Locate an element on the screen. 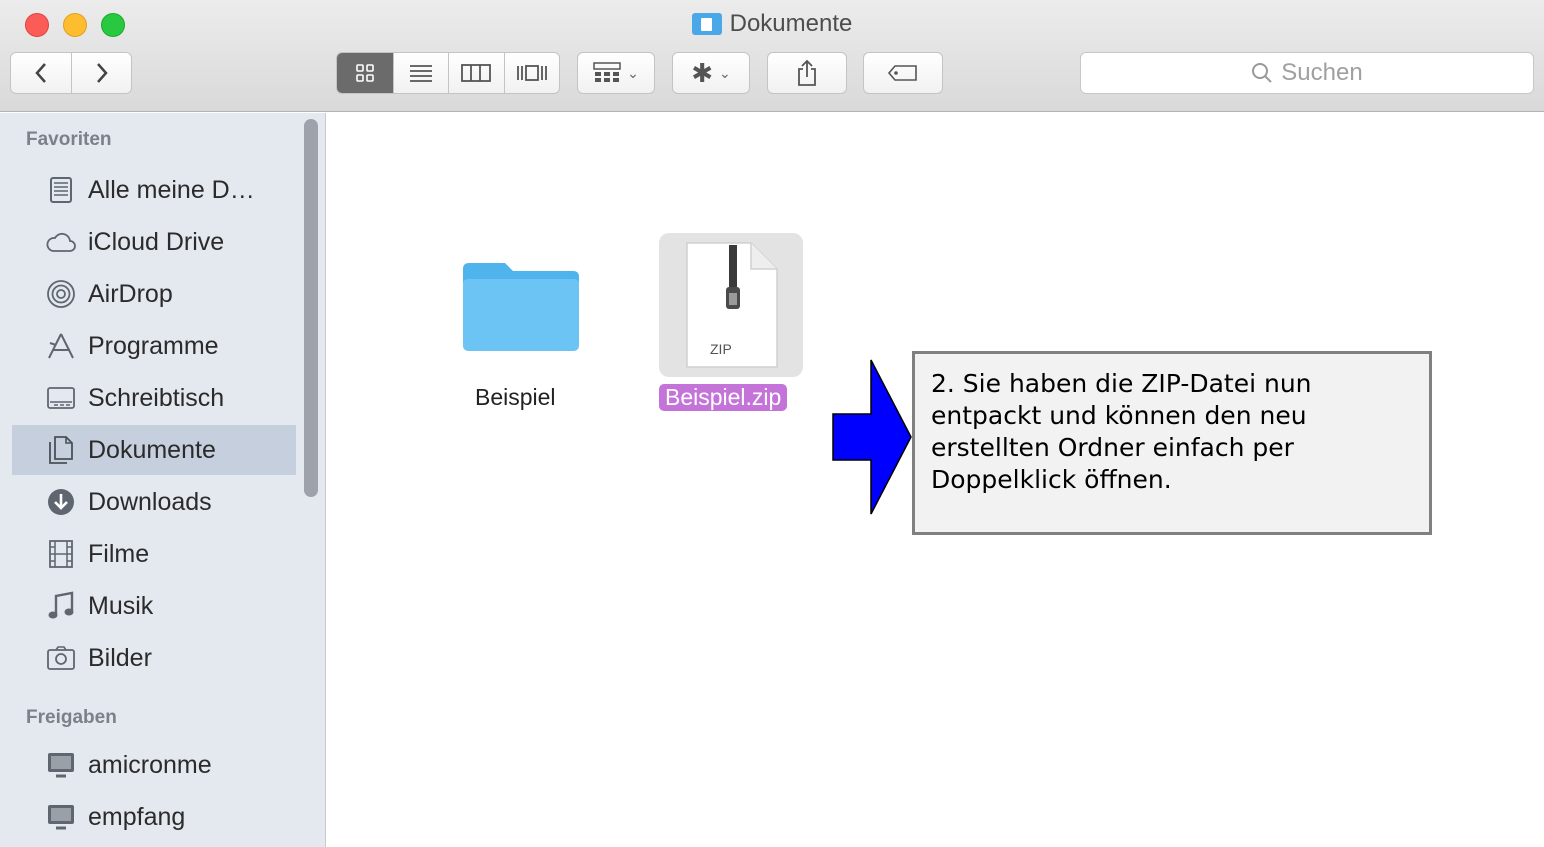  movies-icon is located at coordinates (61, 554).